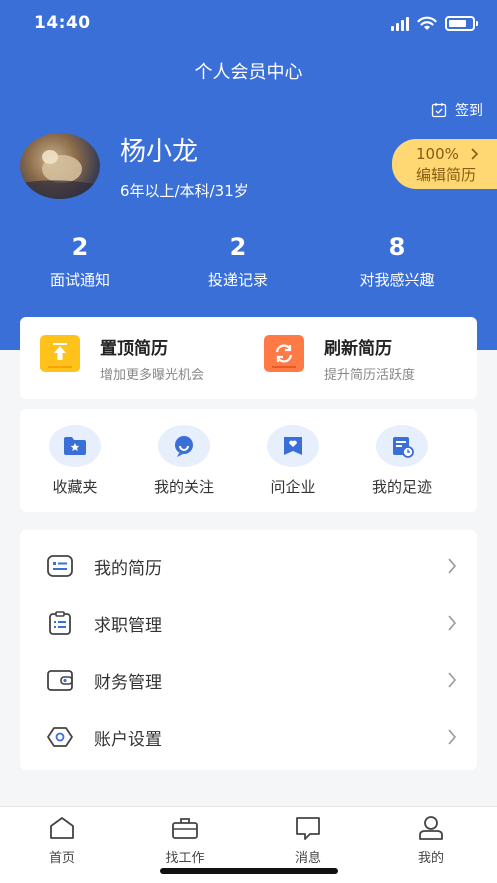 The image size is (497, 883). I want to click on calendar-check-icon, so click(439, 110).